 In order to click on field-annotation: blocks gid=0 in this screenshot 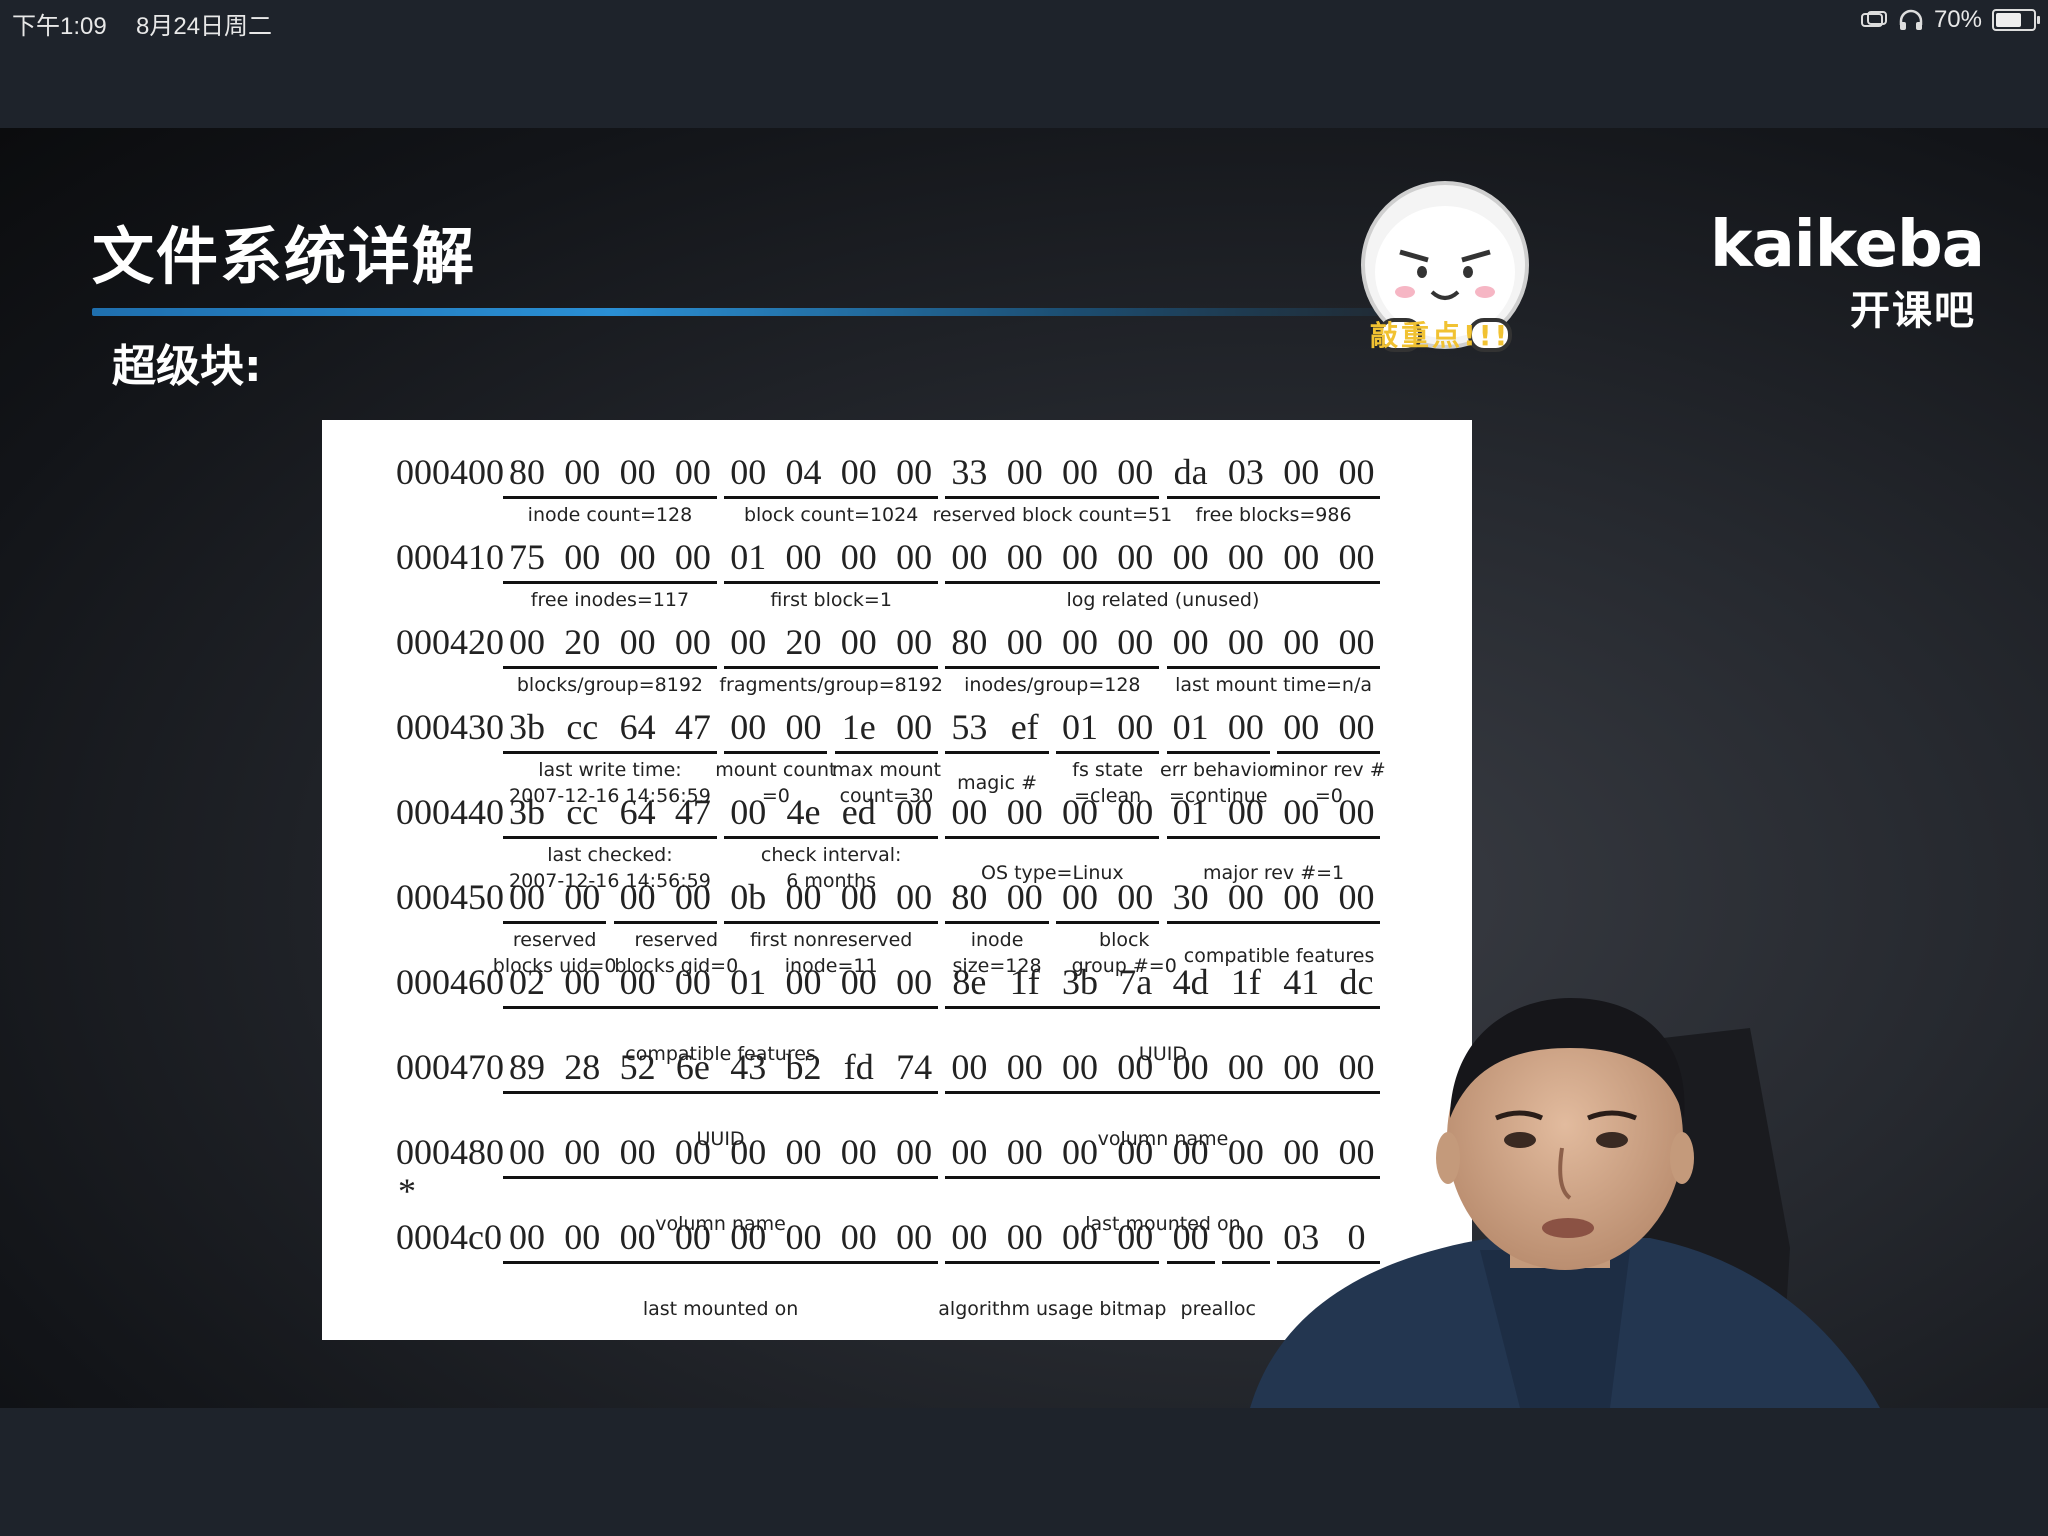, I will do `click(676, 966)`.